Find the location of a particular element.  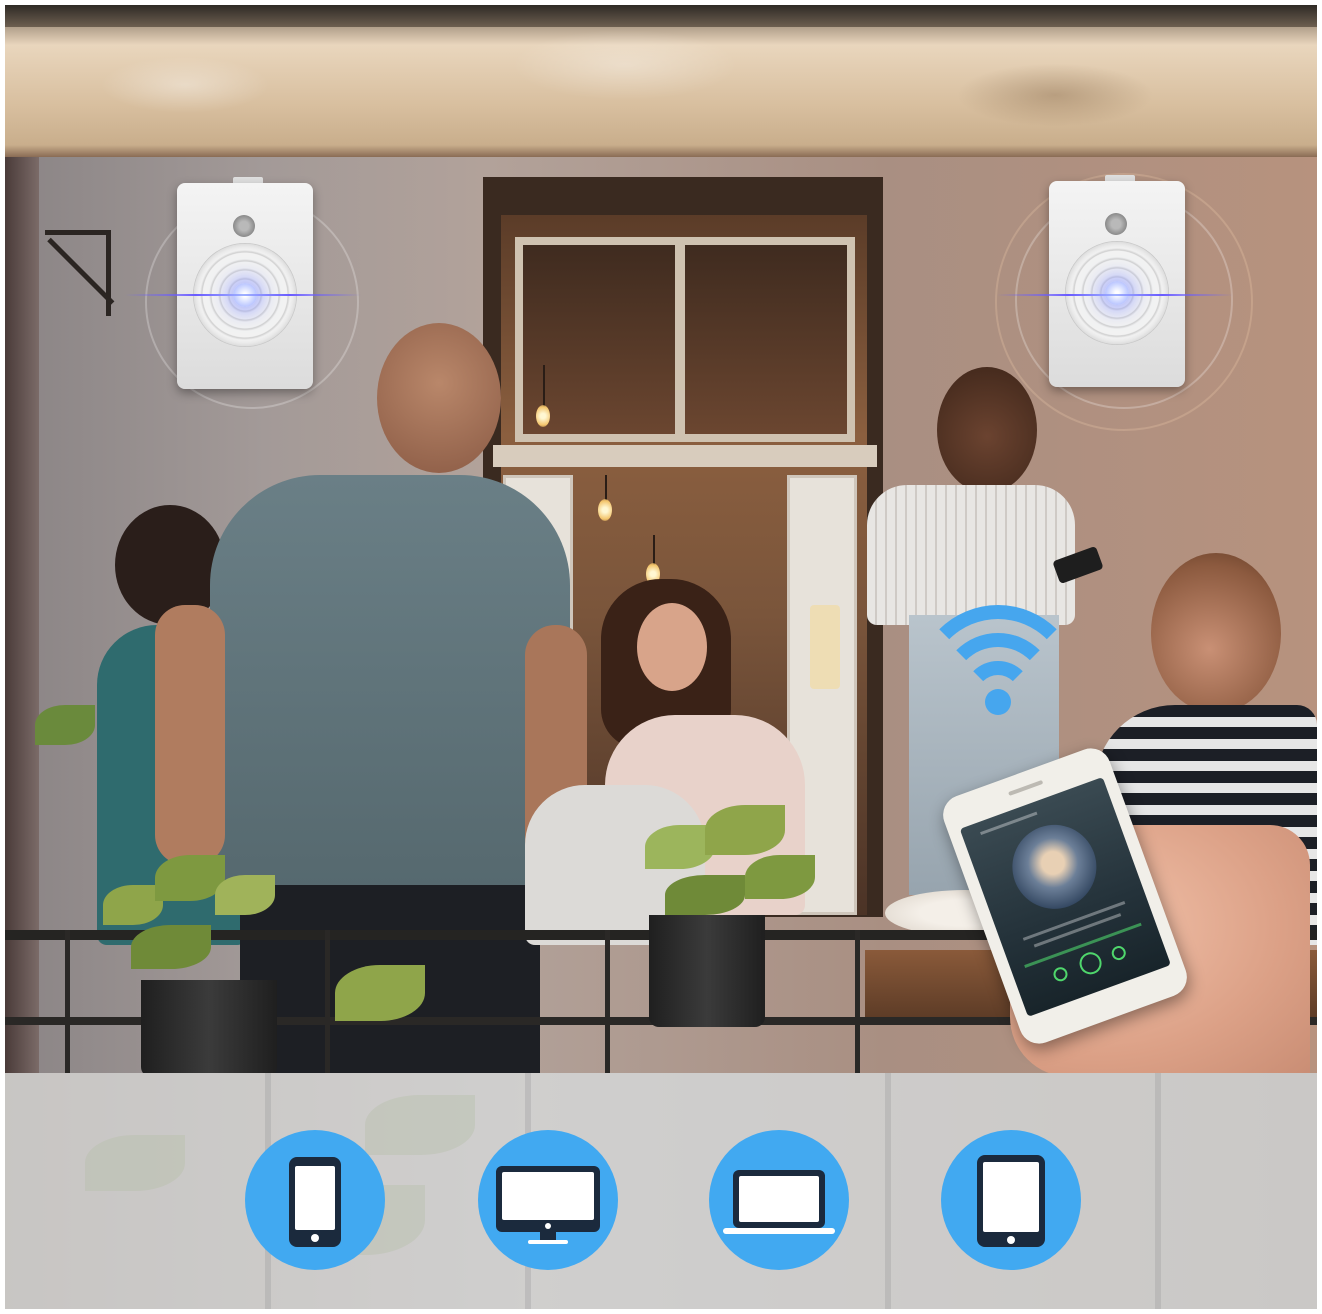

person-grey-shirt is located at coordinates (390, 690).